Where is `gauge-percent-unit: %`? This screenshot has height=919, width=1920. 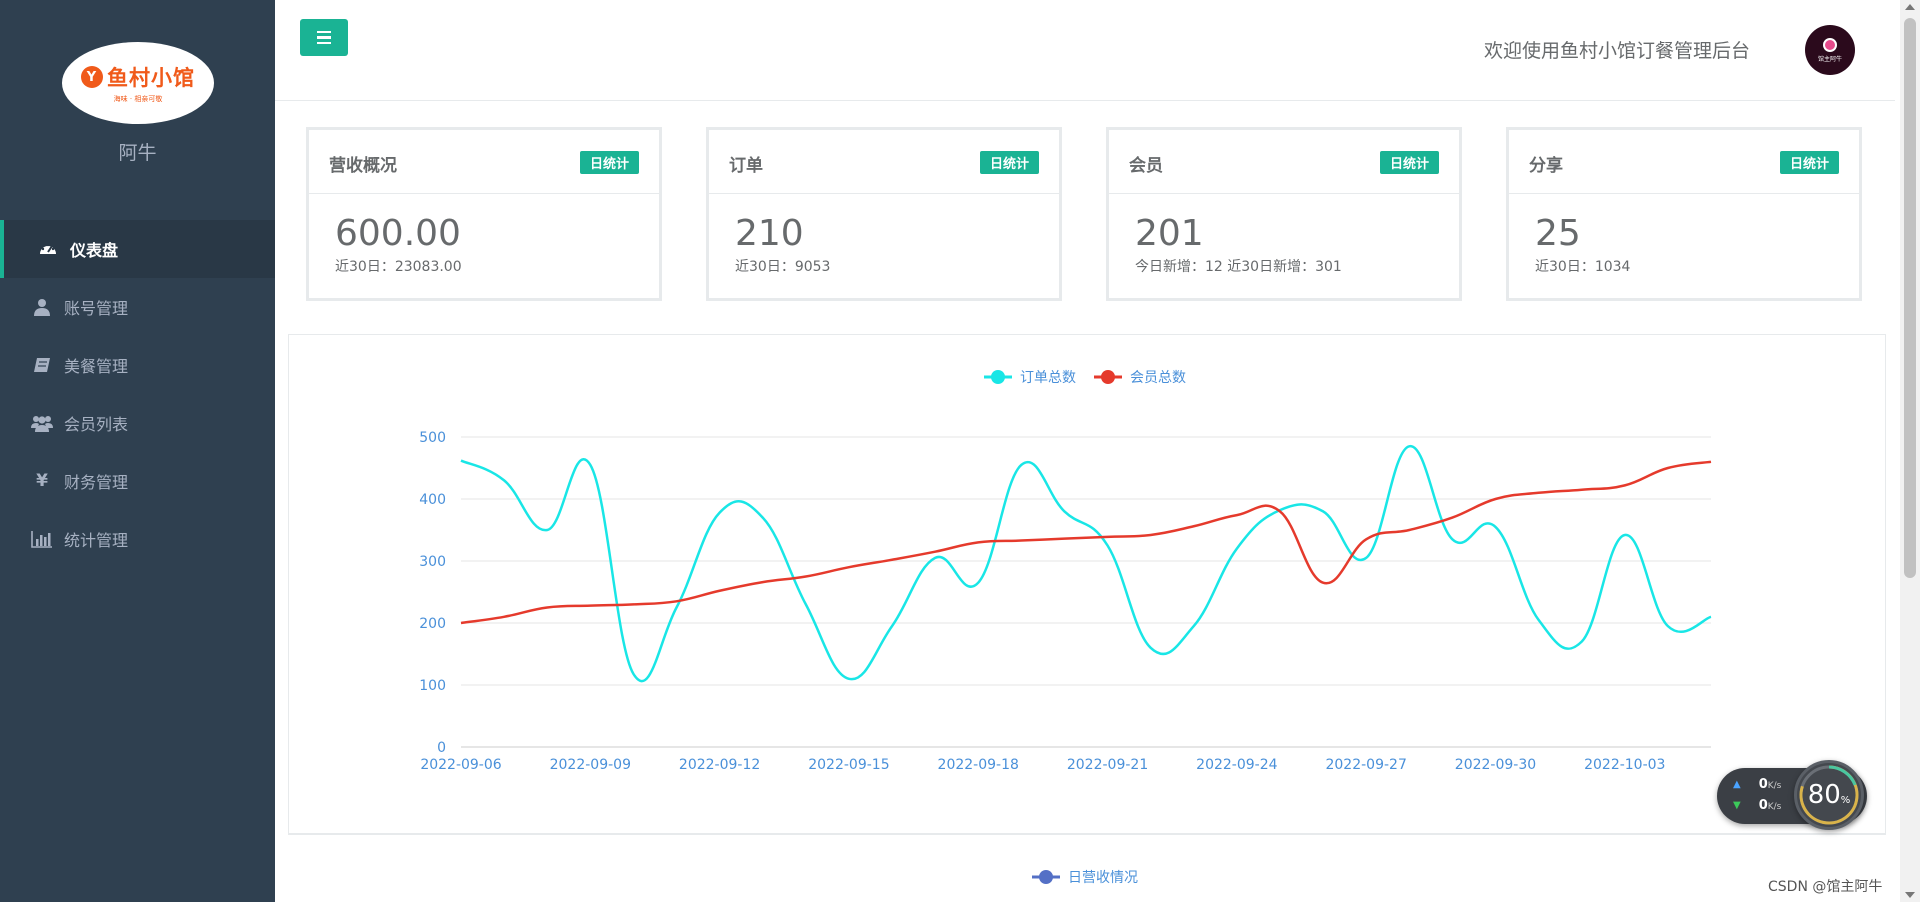
gauge-percent-unit: % is located at coordinates (1845, 800).